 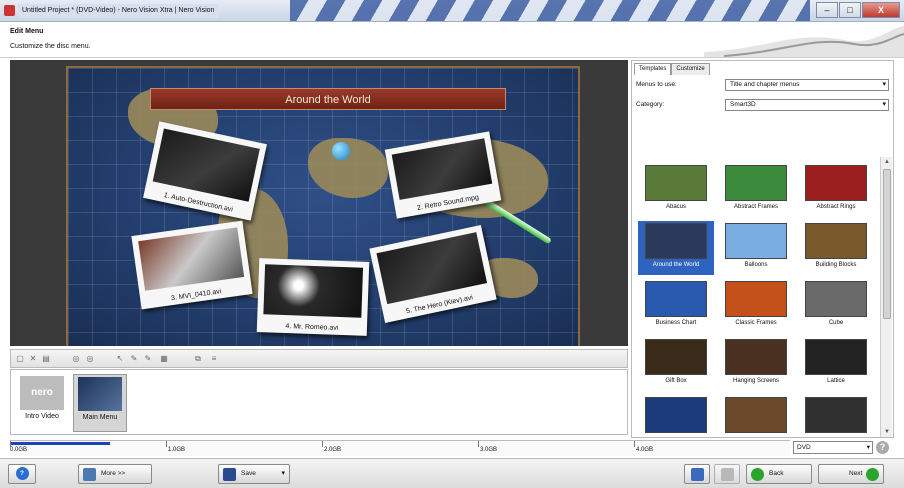 I want to click on template-item: Business Chart, so click(x=676, y=306).